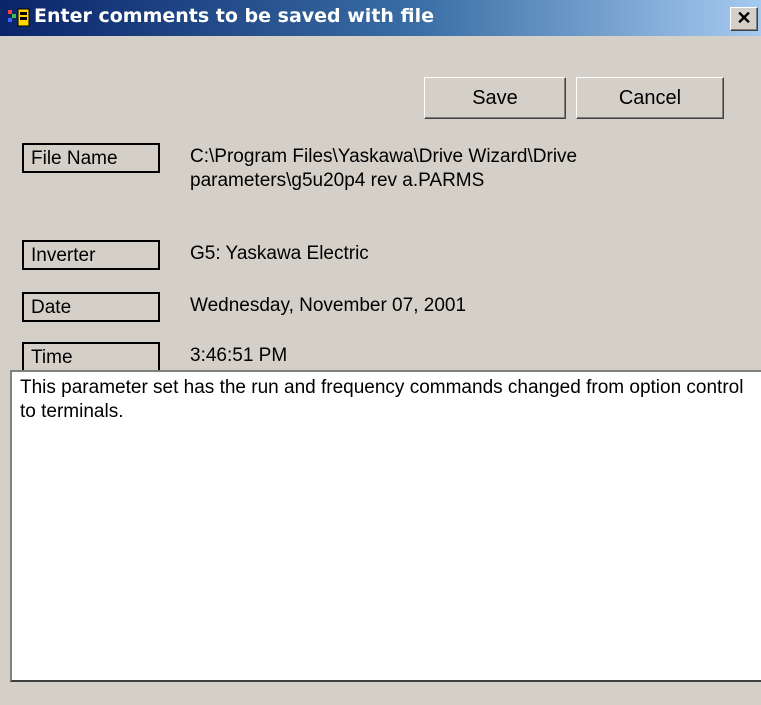 This screenshot has height=705, width=761. I want to click on date-value: Wednesday, November 07, 2001, so click(328, 305).